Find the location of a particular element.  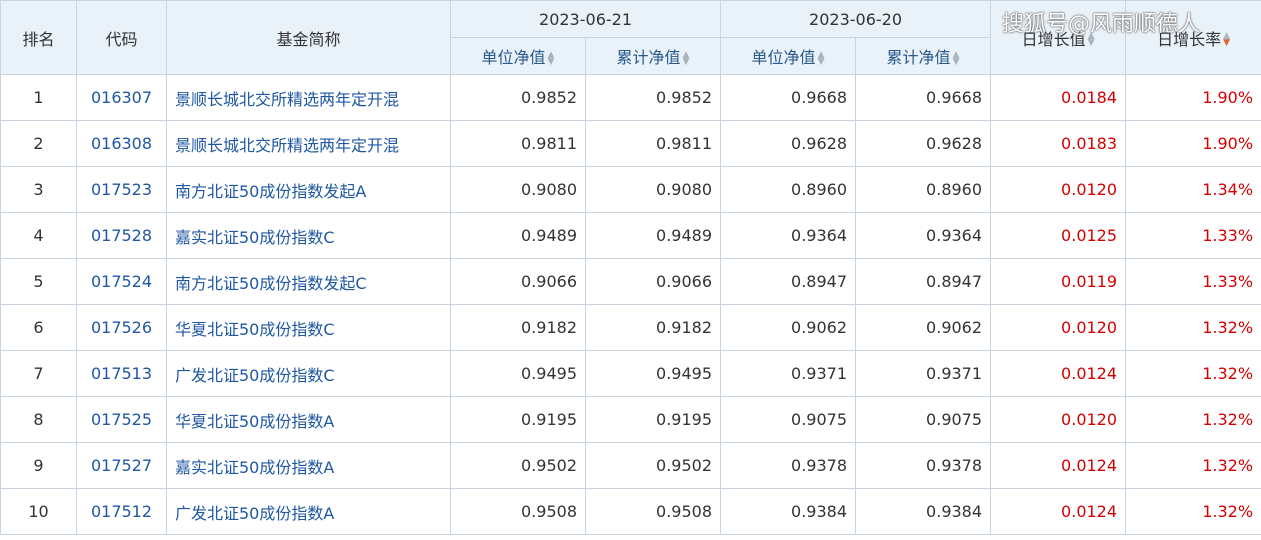

acc-nav-cell: 0.9502 is located at coordinates (653, 465).